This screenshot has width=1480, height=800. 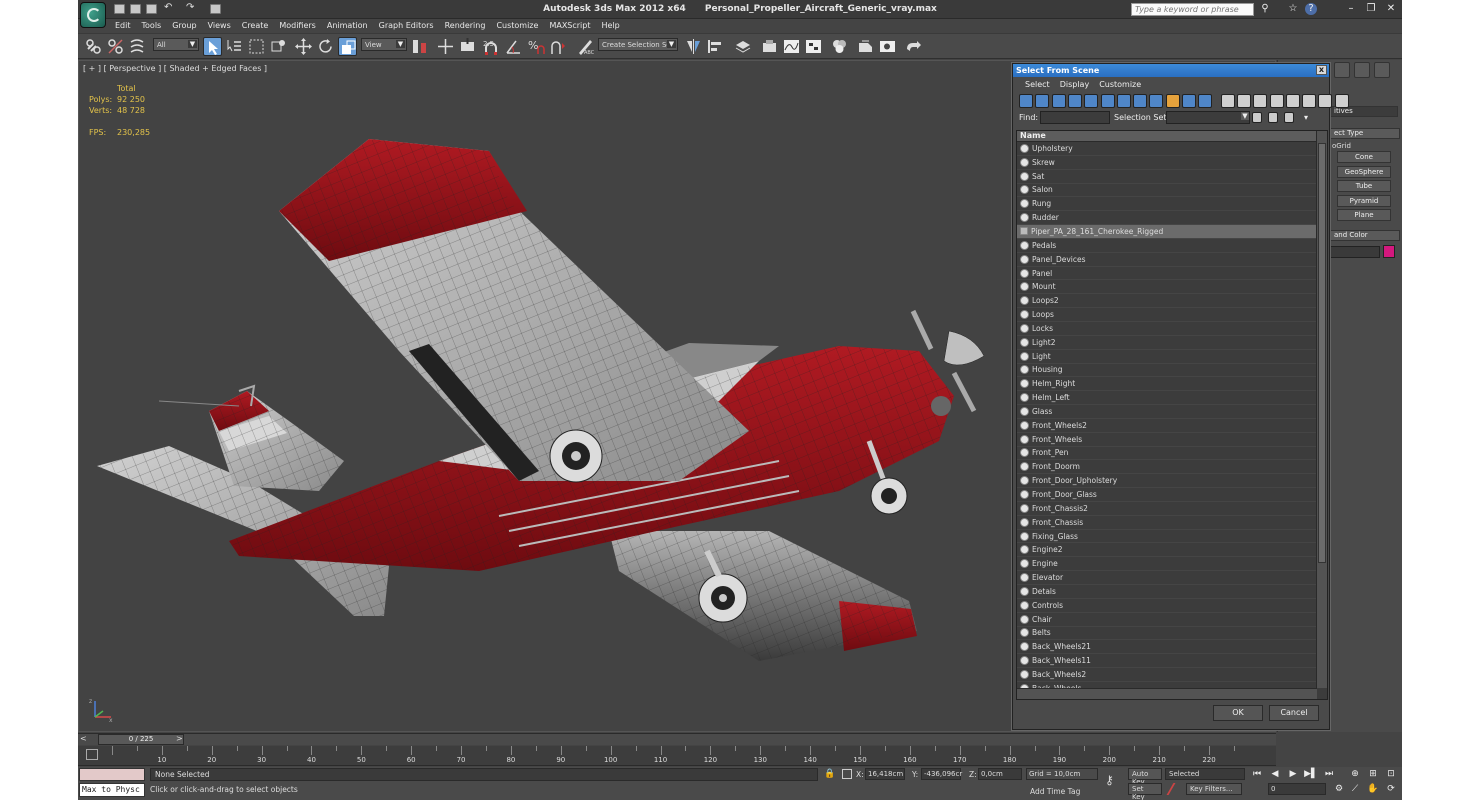 I want to click on orbit-icon: ⟳, so click(x=1391, y=789).